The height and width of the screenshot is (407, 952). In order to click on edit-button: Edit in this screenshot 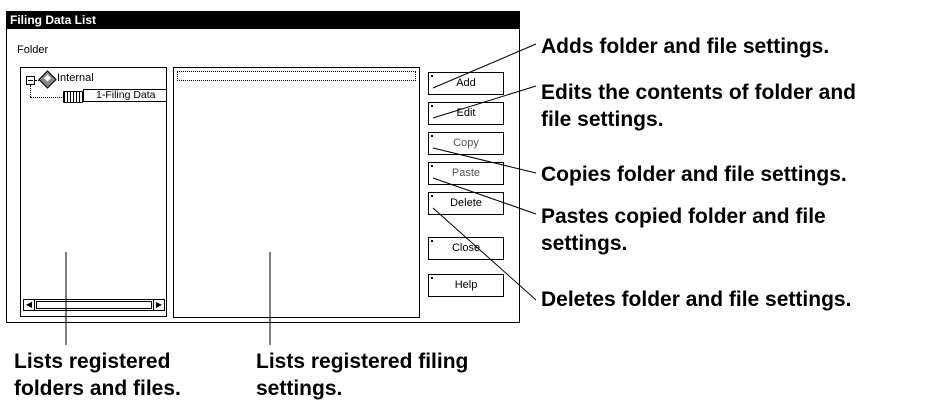, I will do `click(466, 113)`.